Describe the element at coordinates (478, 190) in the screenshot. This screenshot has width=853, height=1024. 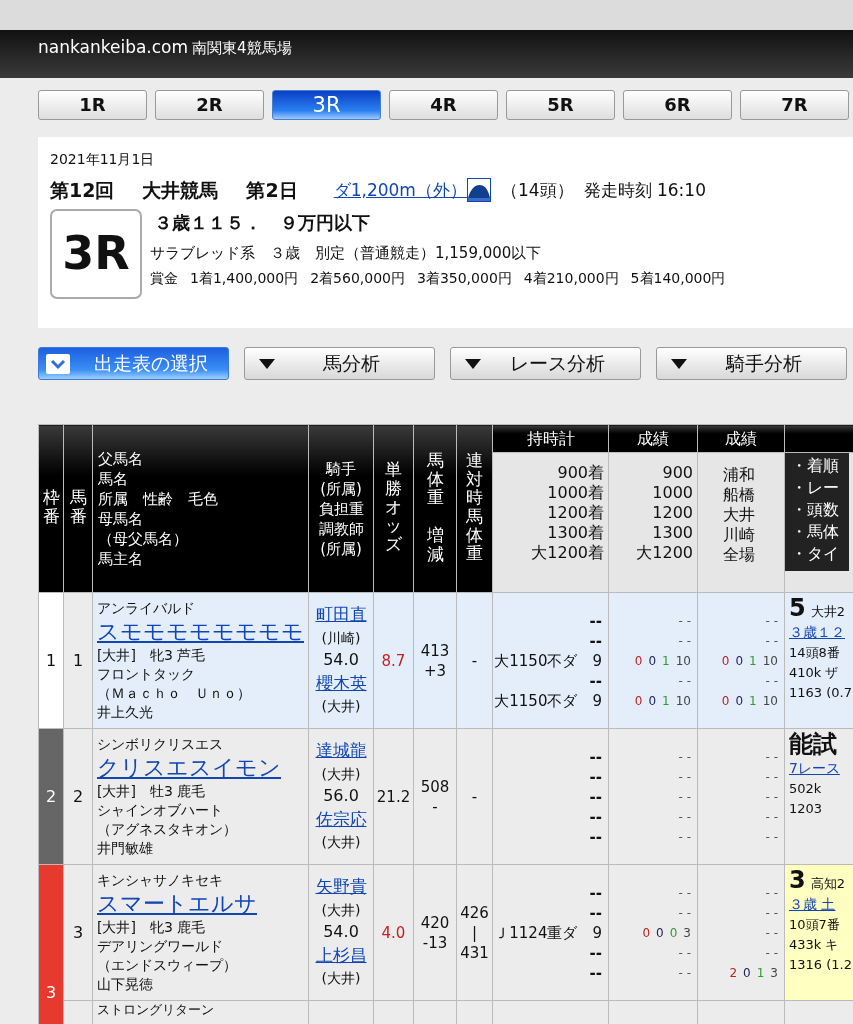
I see `hill-icon` at that location.